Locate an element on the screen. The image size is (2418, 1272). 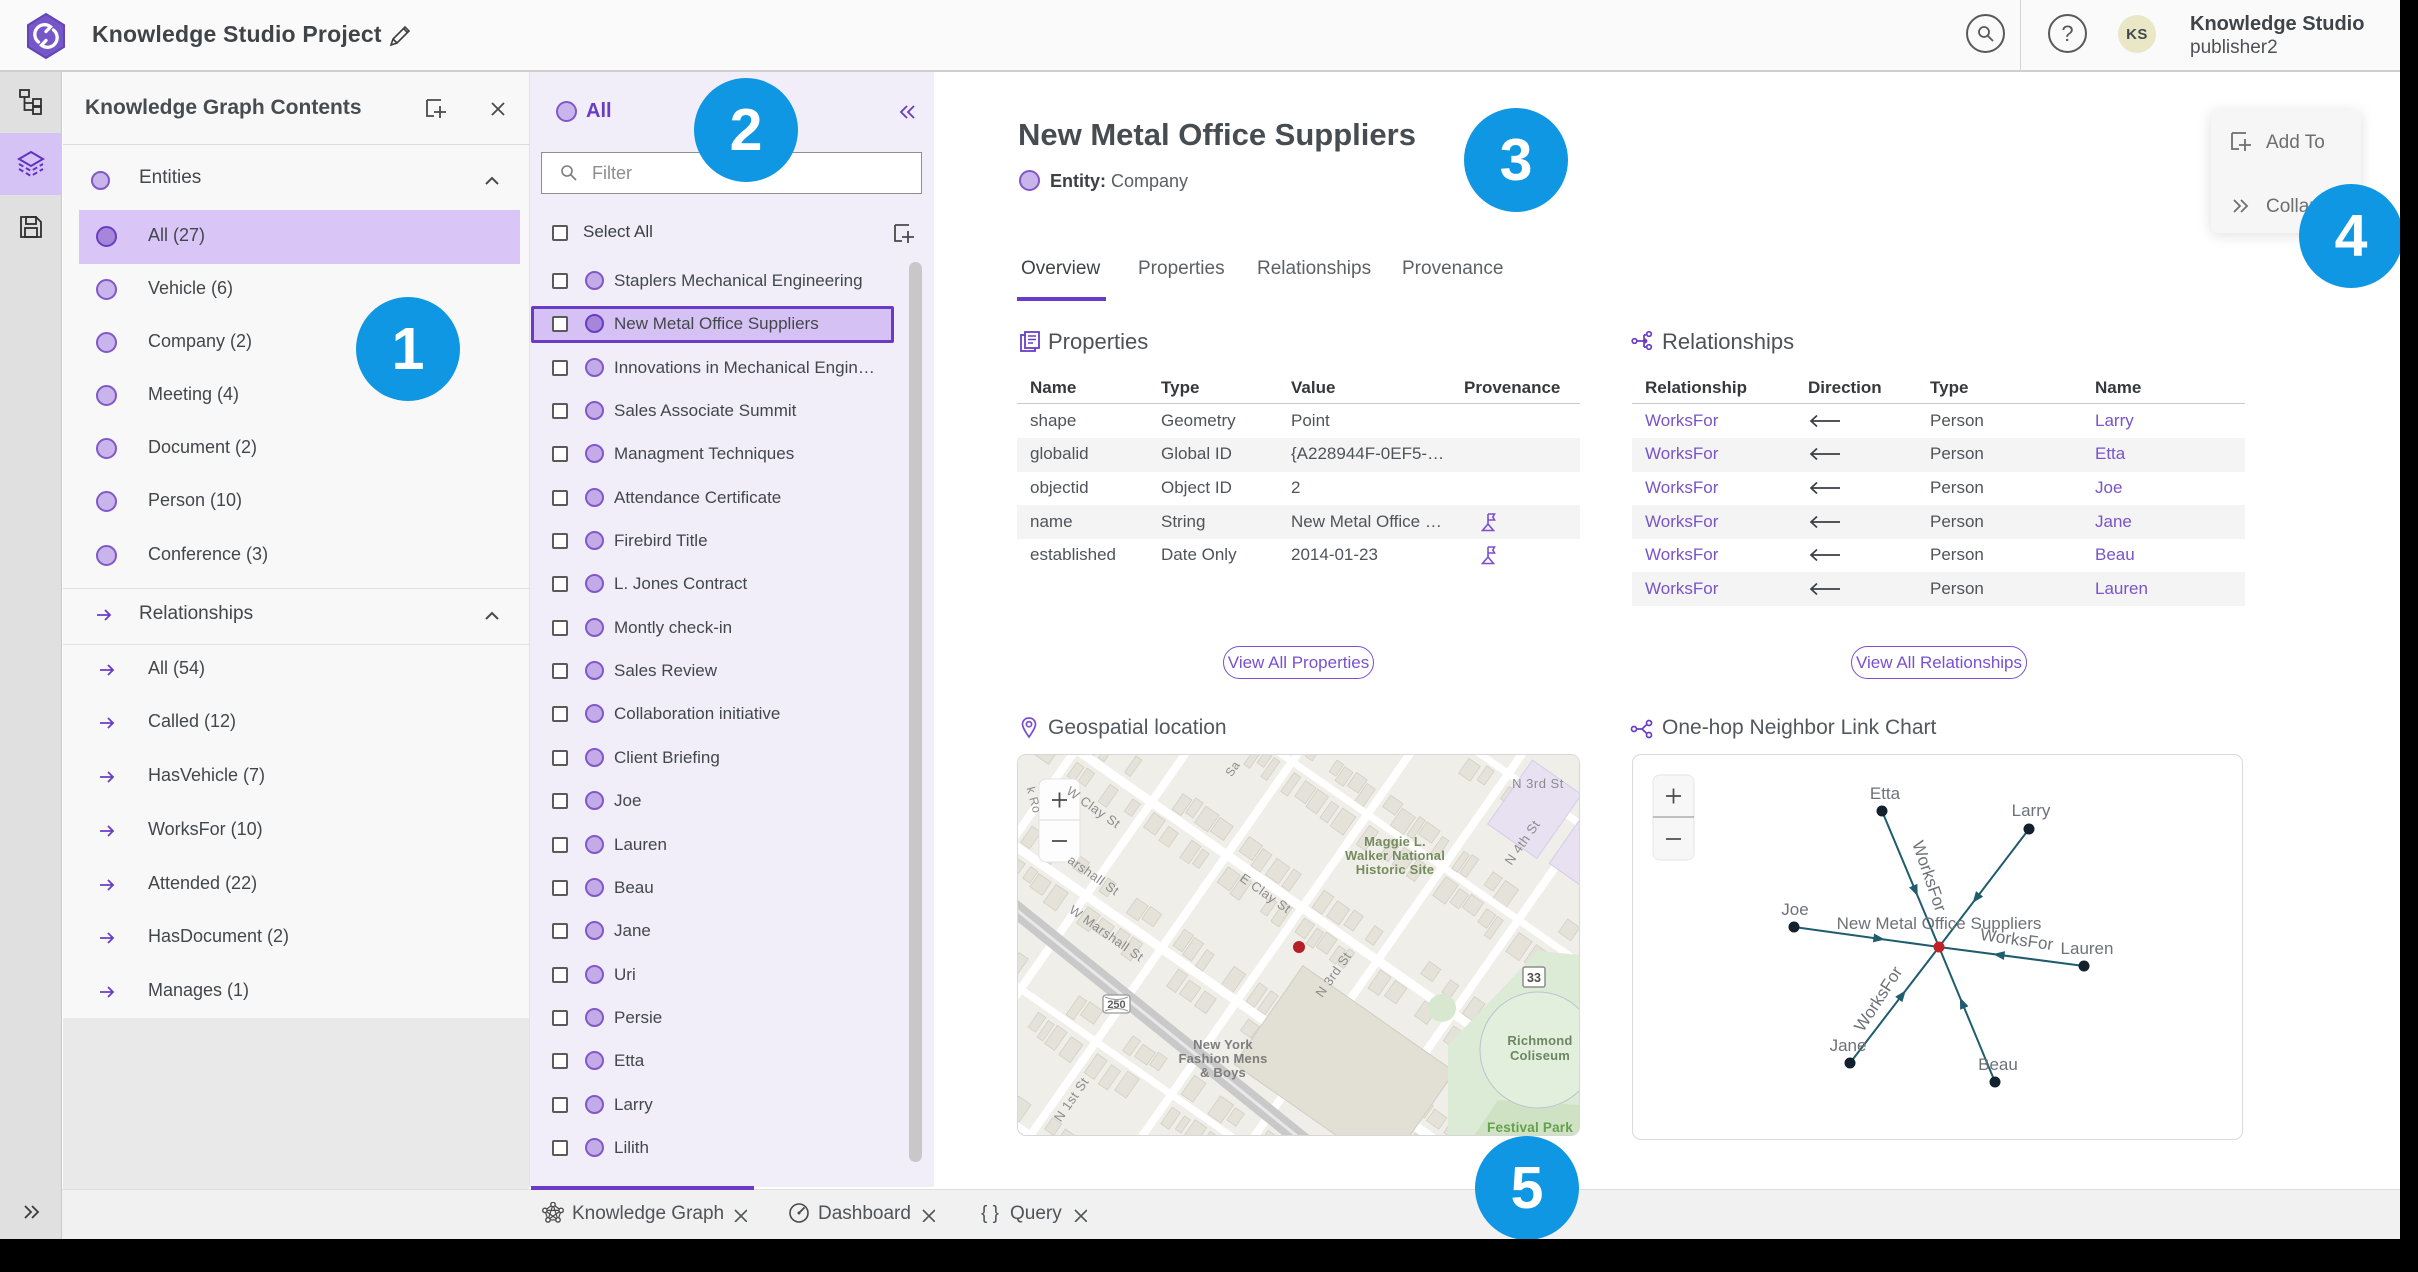
svg-text: Etta is located at coordinates (1885, 793).